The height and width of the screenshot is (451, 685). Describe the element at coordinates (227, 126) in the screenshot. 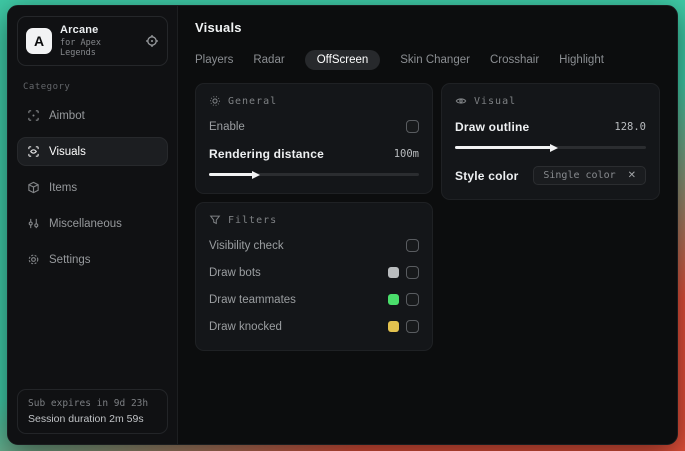

I see `enable-label: Enable` at that location.